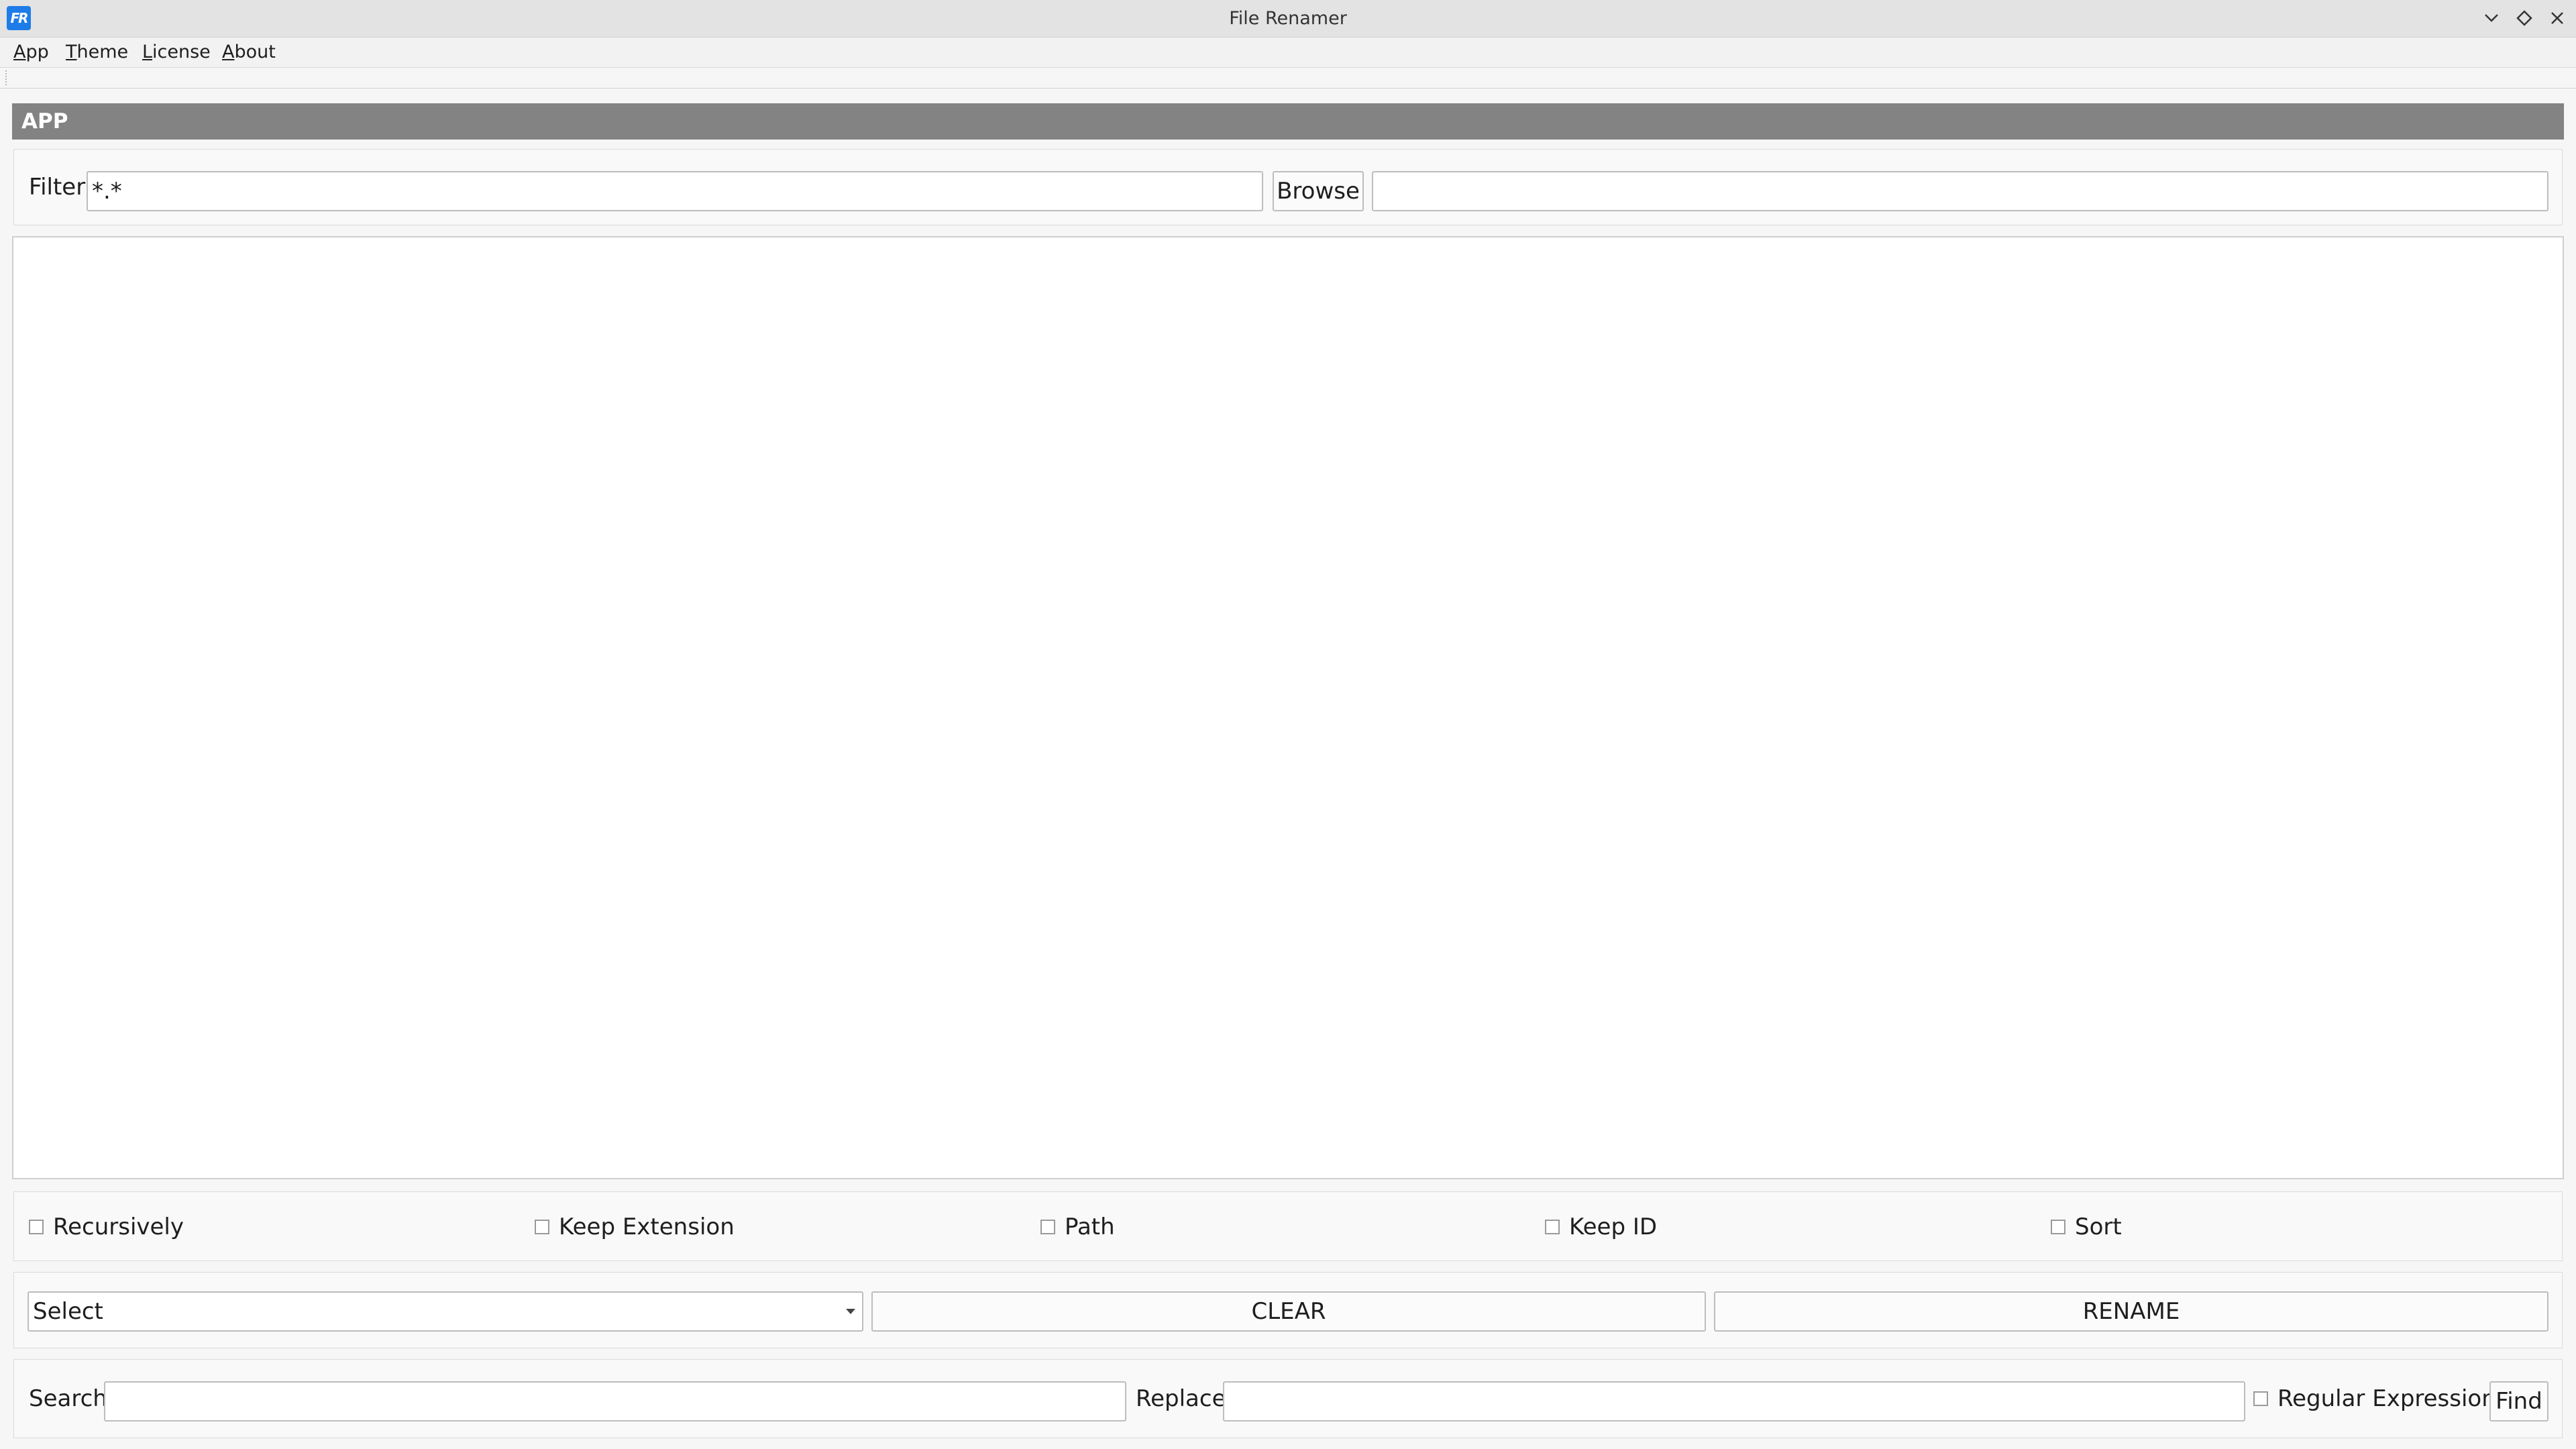 Image resolution: width=2576 pixels, height=1449 pixels. I want to click on section-header-app: APP, so click(1288, 121).